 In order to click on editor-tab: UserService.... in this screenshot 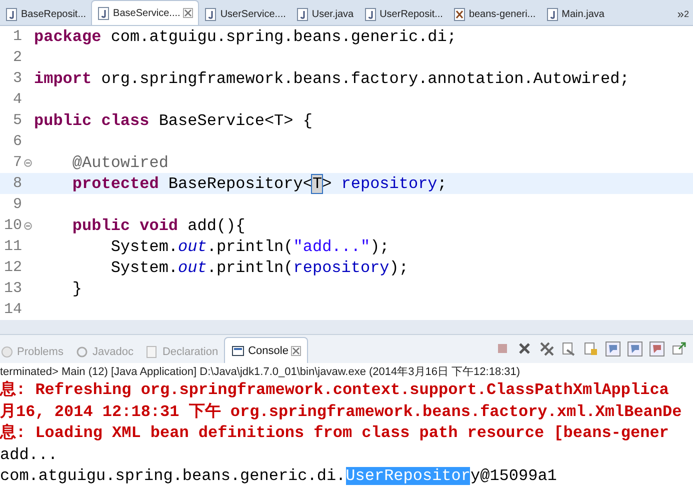, I will do `click(245, 14)`.